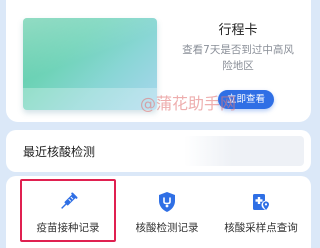  I want to click on vaccination-record-label: 疫苗接种记录, so click(68, 228).